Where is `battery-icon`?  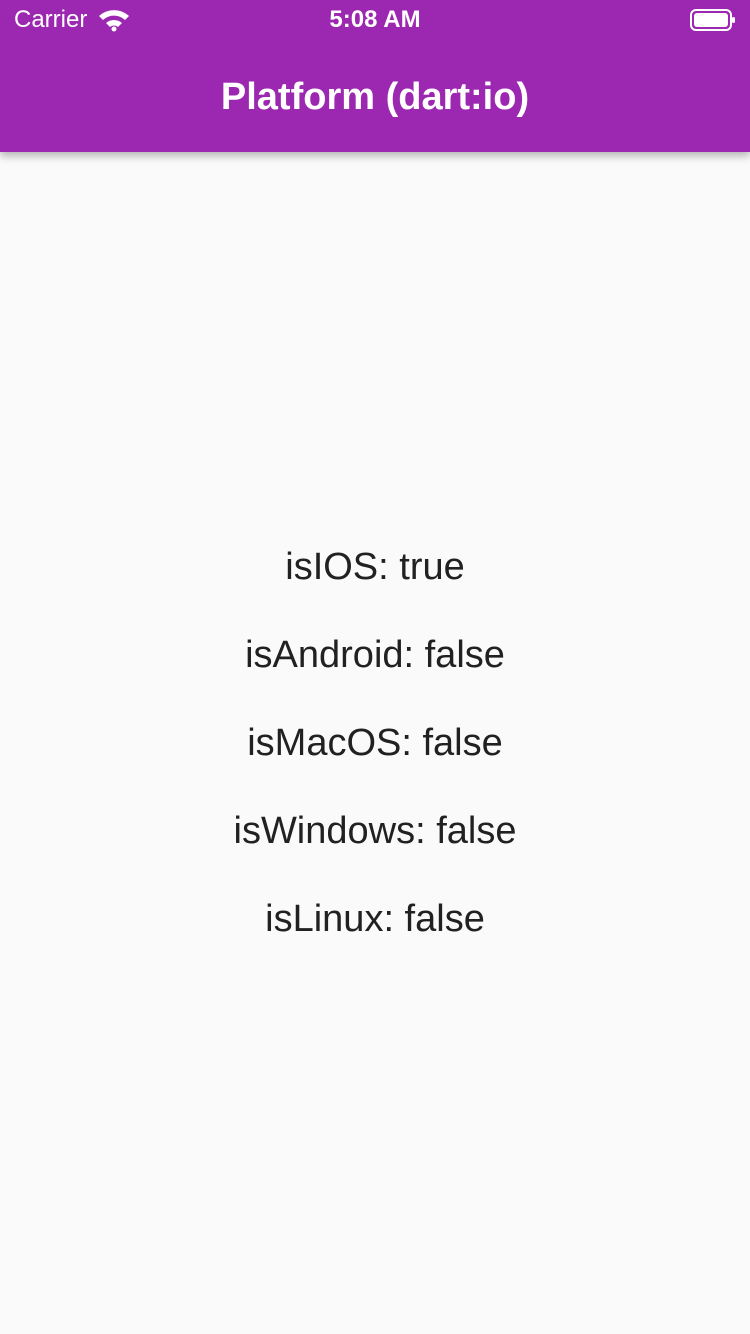 battery-icon is located at coordinates (712, 20).